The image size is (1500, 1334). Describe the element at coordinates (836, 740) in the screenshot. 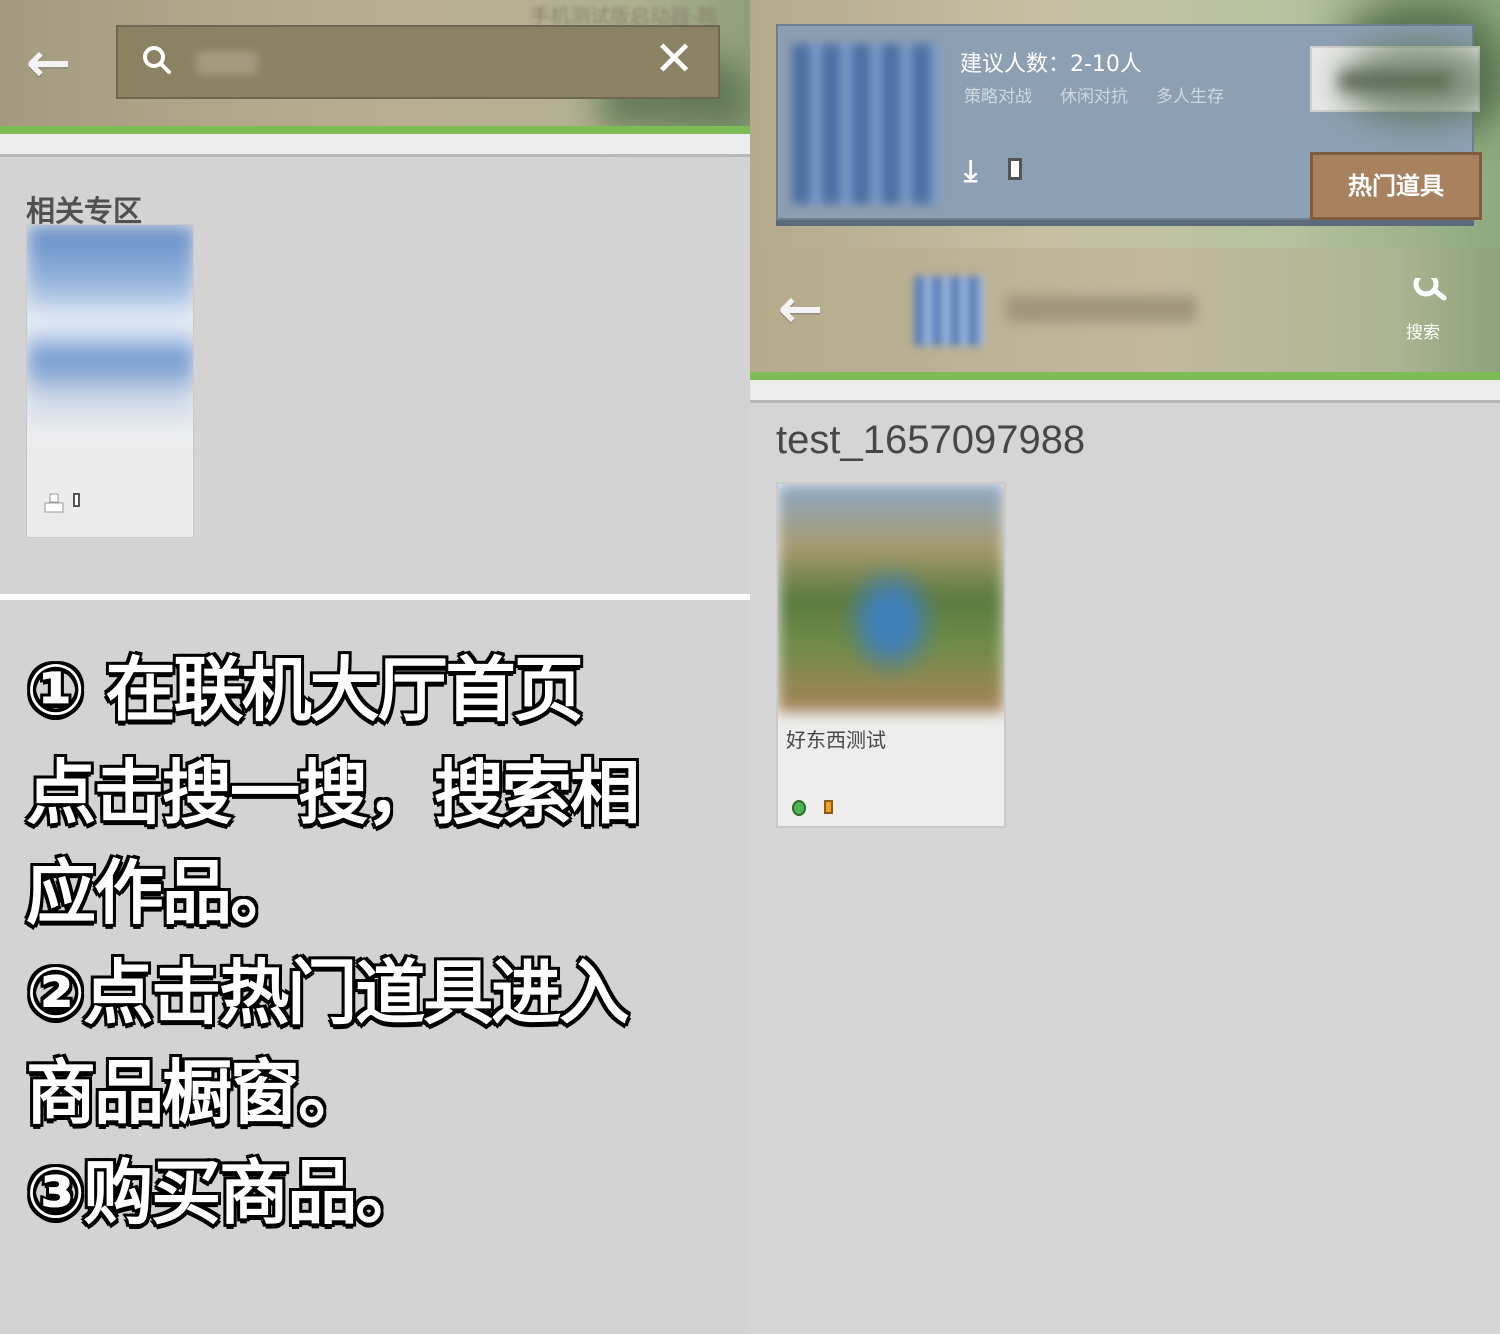

I see `item-name: 好东西测试` at that location.